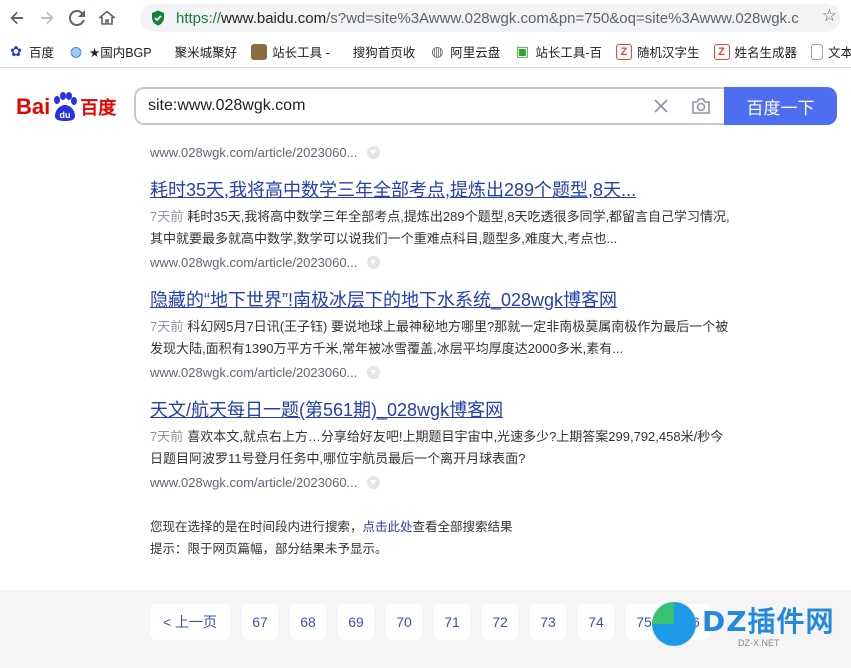 The width and height of the screenshot is (851, 668). I want to click on reload-icon, so click(77, 18).